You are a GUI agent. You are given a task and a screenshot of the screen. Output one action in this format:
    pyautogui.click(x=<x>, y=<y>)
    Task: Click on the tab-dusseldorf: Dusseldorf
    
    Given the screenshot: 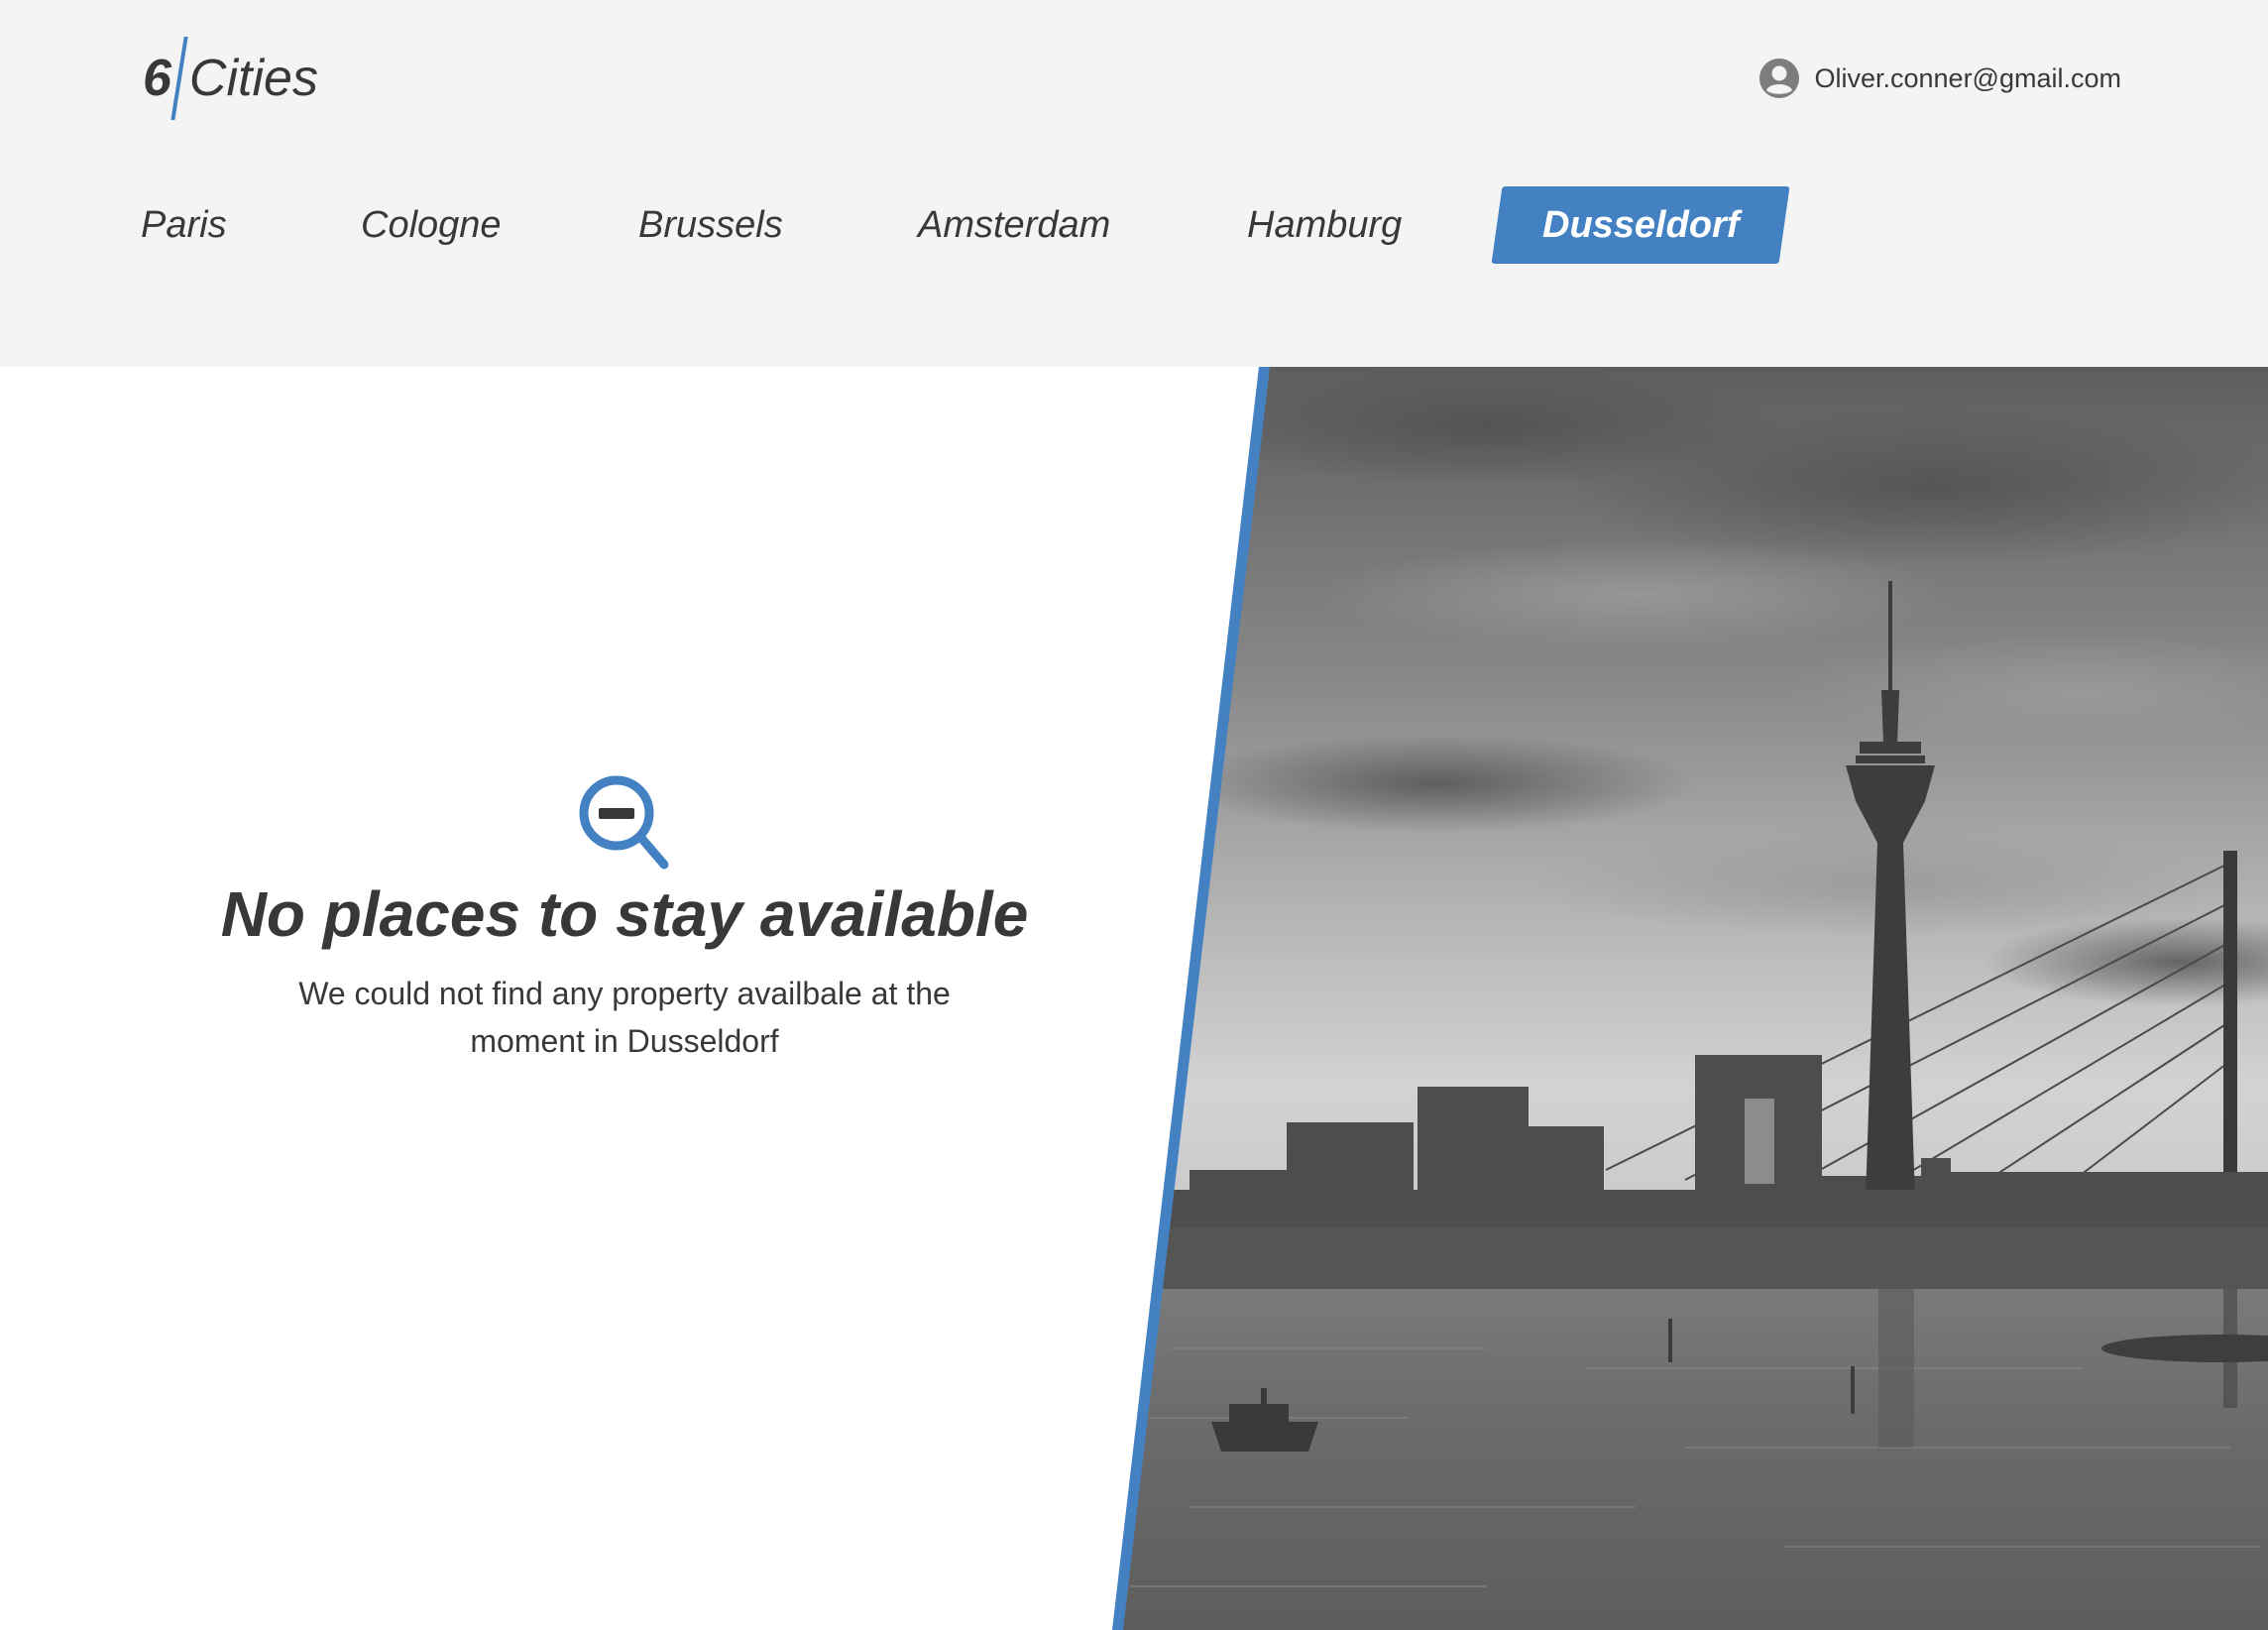 What is the action you would take?
    pyautogui.click(x=1640, y=225)
    